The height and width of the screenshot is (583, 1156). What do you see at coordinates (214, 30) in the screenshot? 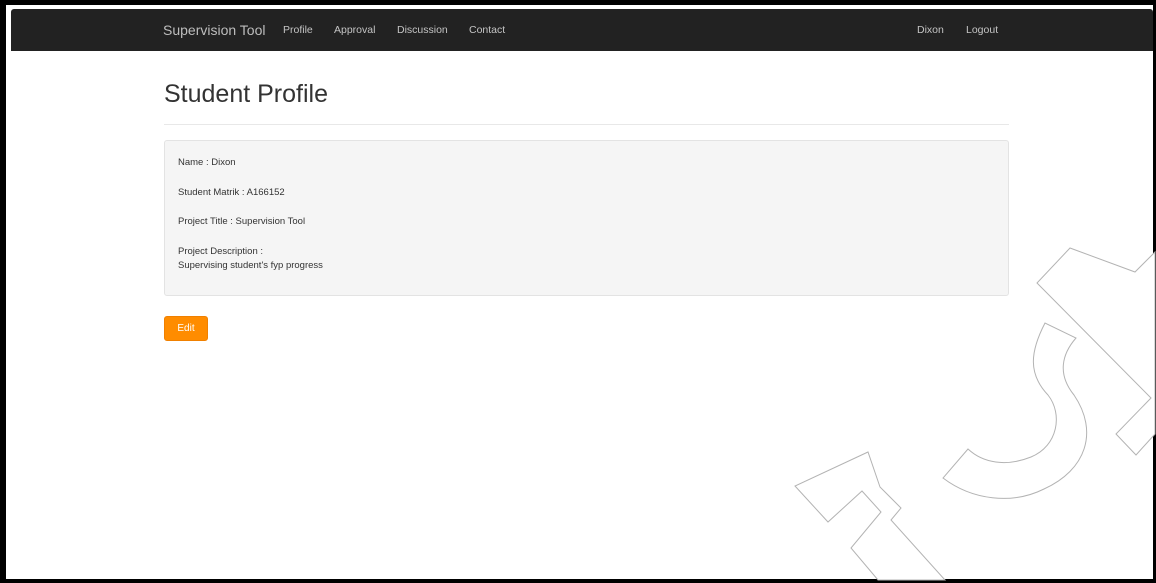
I see `navbar-brand: Supervision Tool` at bounding box center [214, 30].